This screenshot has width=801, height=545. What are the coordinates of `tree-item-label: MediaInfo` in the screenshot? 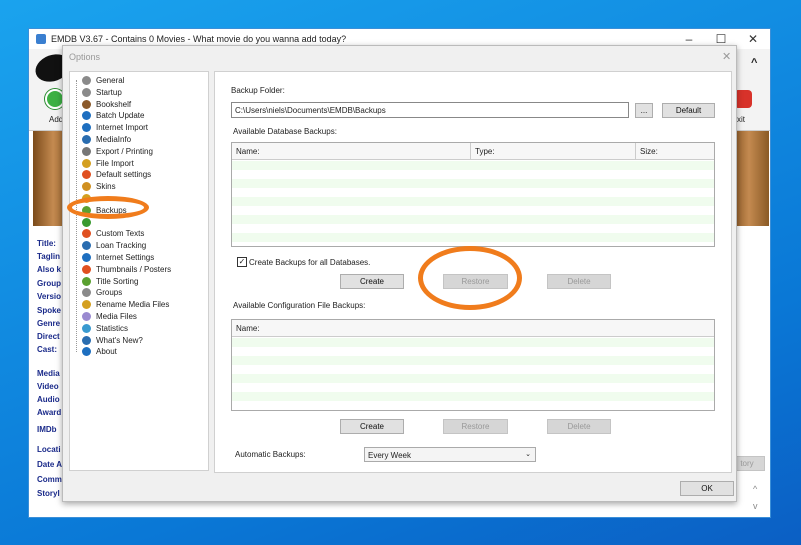 It's located at (114, 139).